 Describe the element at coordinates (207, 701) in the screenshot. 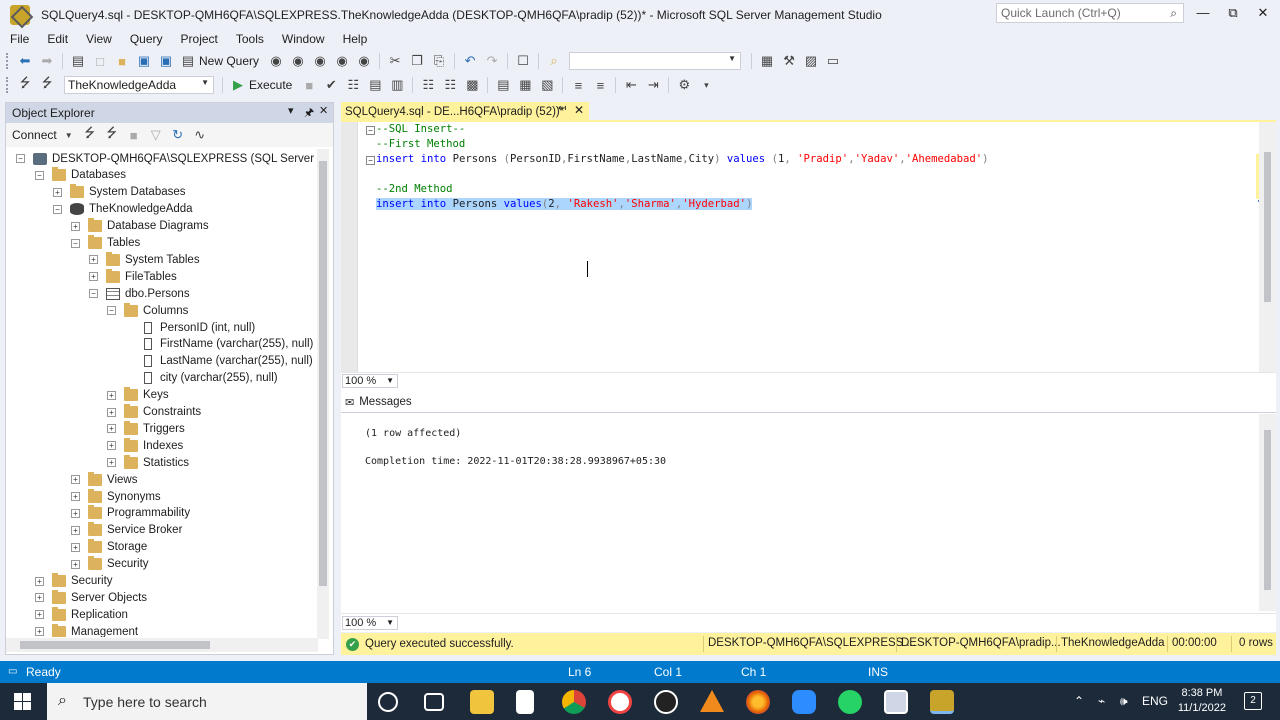

I see `taskbar-search-box: ⌕ Type here to search` at that location.